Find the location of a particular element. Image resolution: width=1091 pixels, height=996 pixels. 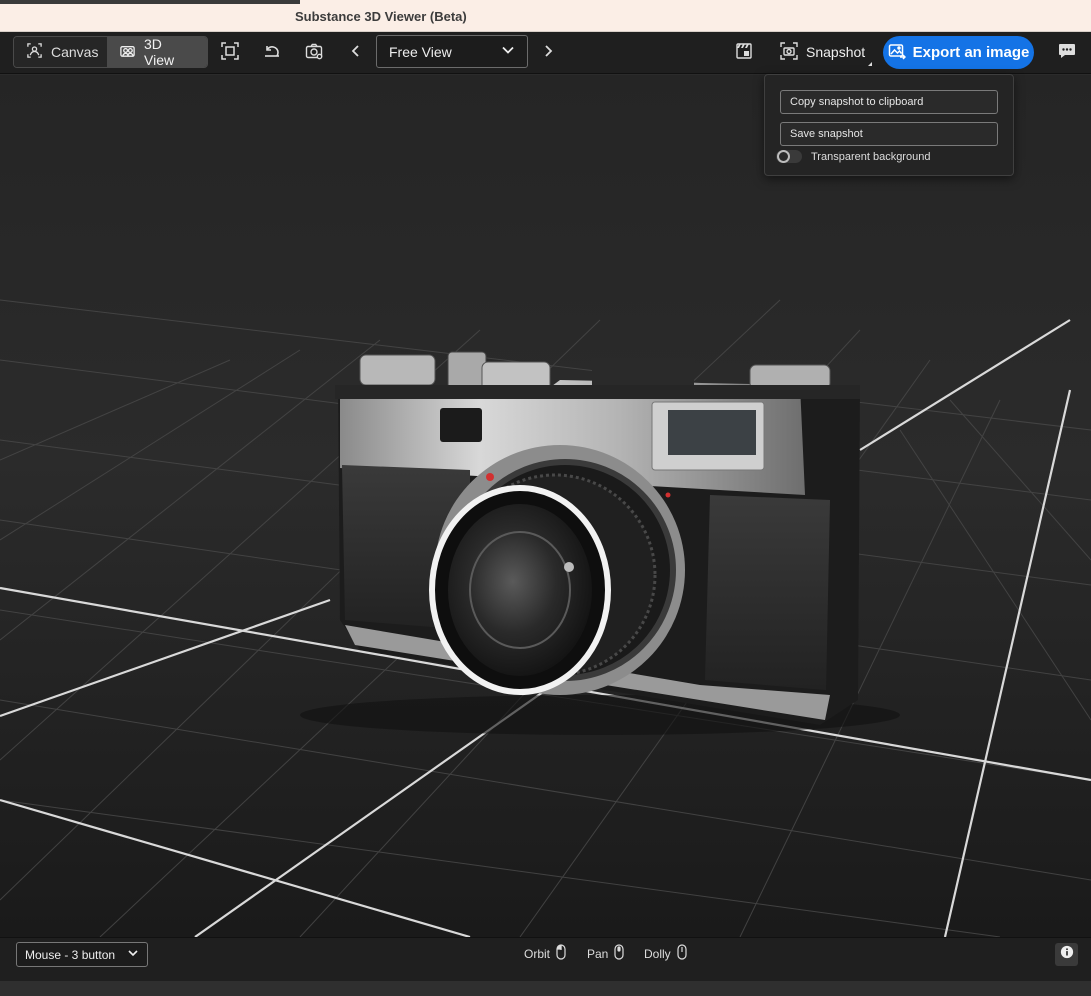

camera-settings-icon is located at coordinates (314, 51).